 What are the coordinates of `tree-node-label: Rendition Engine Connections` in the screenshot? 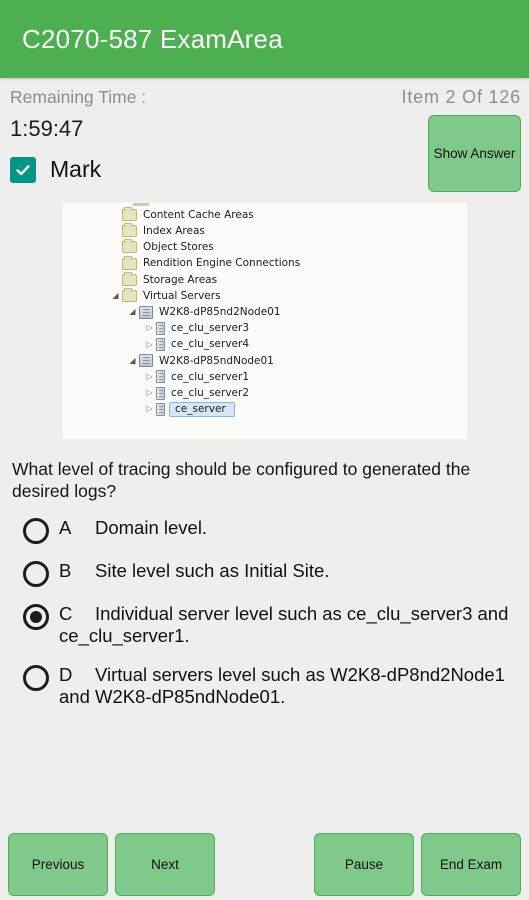 It's located at (222, 263).